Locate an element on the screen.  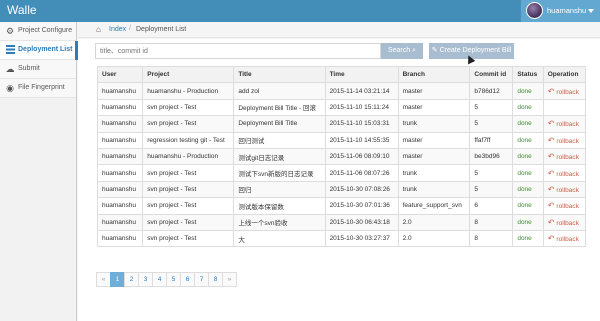
pagination-page-7: 7 is located at coordinates (201, 279).